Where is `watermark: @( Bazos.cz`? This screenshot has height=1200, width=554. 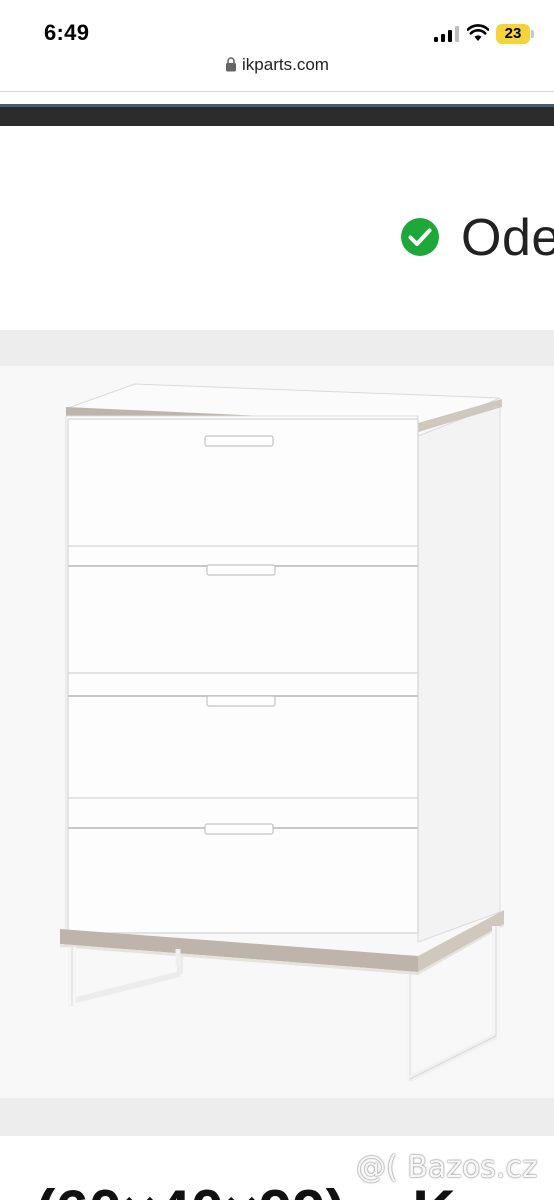
watermark: @( Bazos.cz is located at coordinates (447, 1167).